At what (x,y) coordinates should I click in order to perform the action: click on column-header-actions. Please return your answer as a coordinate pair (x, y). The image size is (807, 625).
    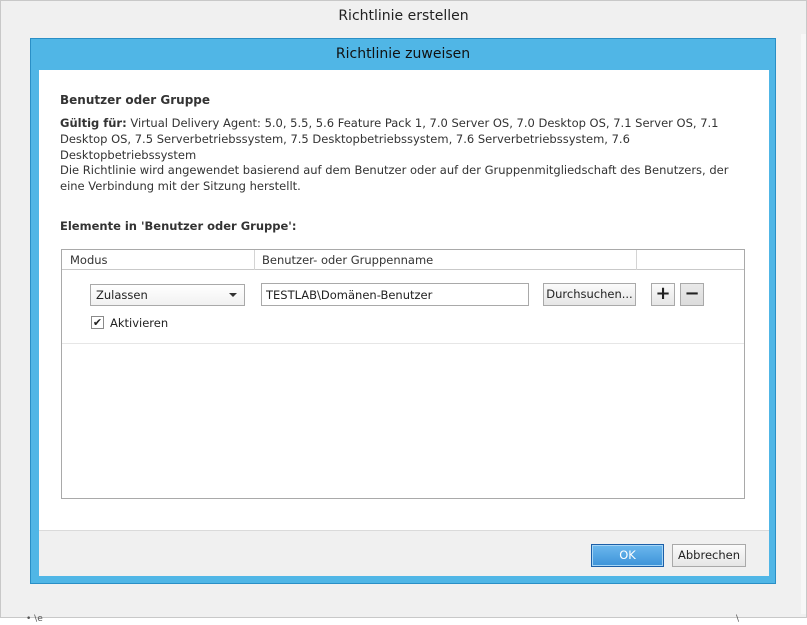
    Looking at the image, I should click on (690, 260).